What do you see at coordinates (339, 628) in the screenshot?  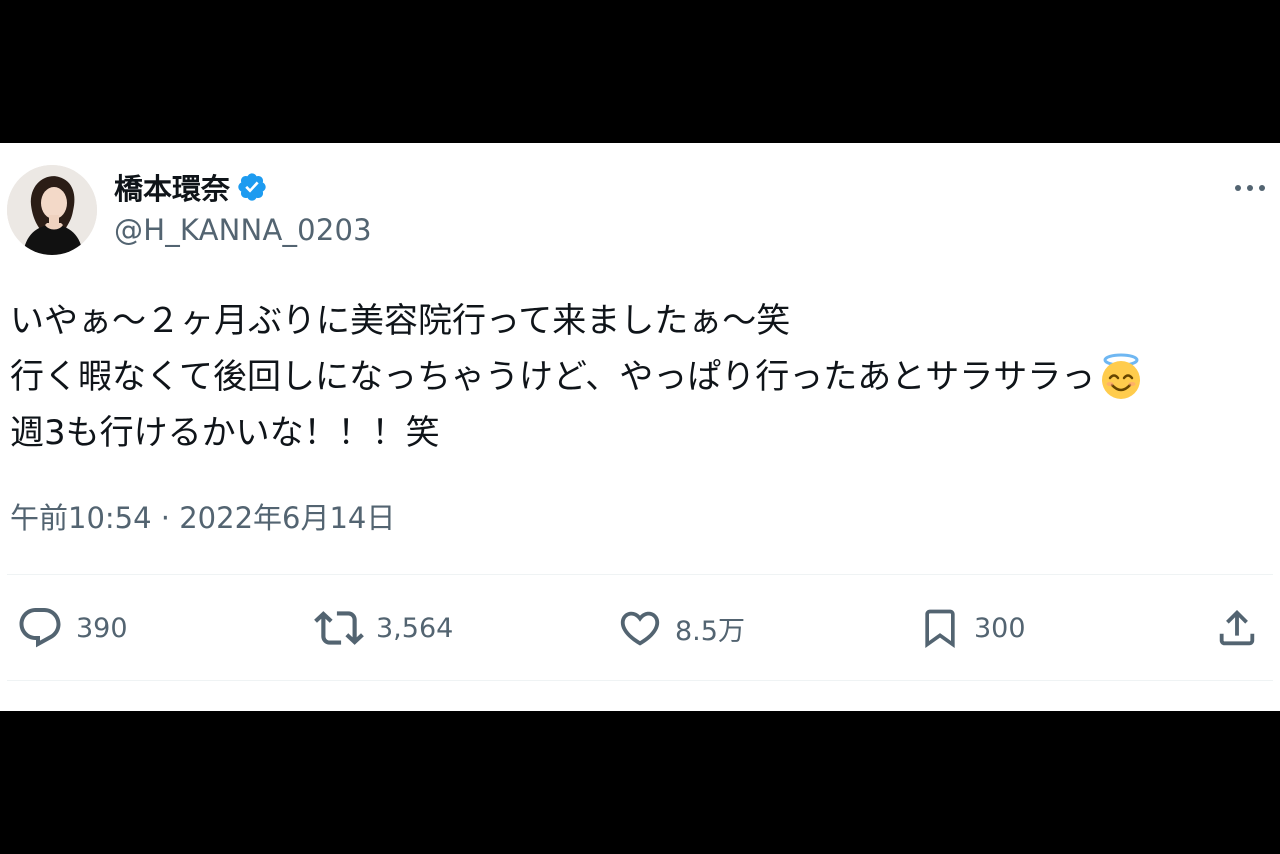 I see `retweet-icon` at bounding box center [339, 628].